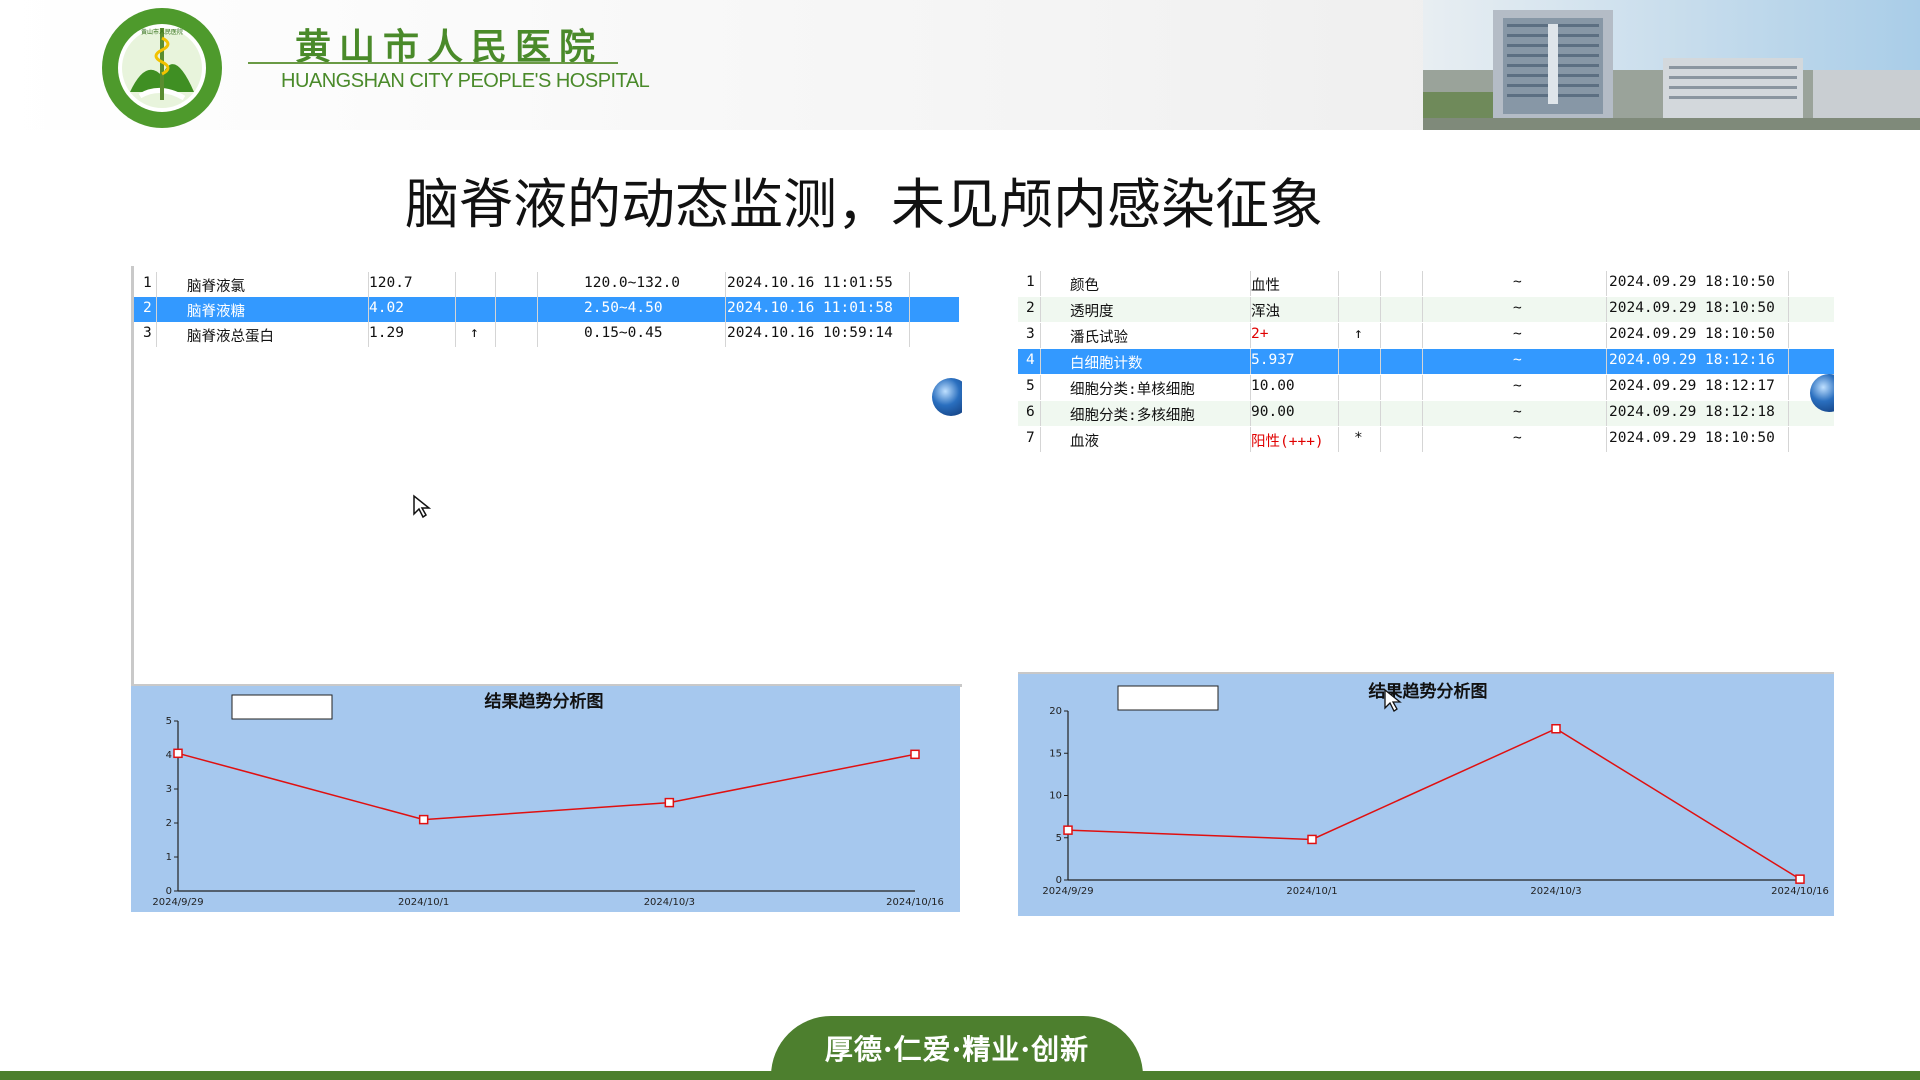 Image resolution: width=1920 pixels, height=1080 pixels. What do you see at coordinates (546, 284) in the screenshot?
I see `table-row: 1 脑脊液氯 120.7 120.0~132.0 2024.10.16 11:01:55` at bounding box center [546, 284].